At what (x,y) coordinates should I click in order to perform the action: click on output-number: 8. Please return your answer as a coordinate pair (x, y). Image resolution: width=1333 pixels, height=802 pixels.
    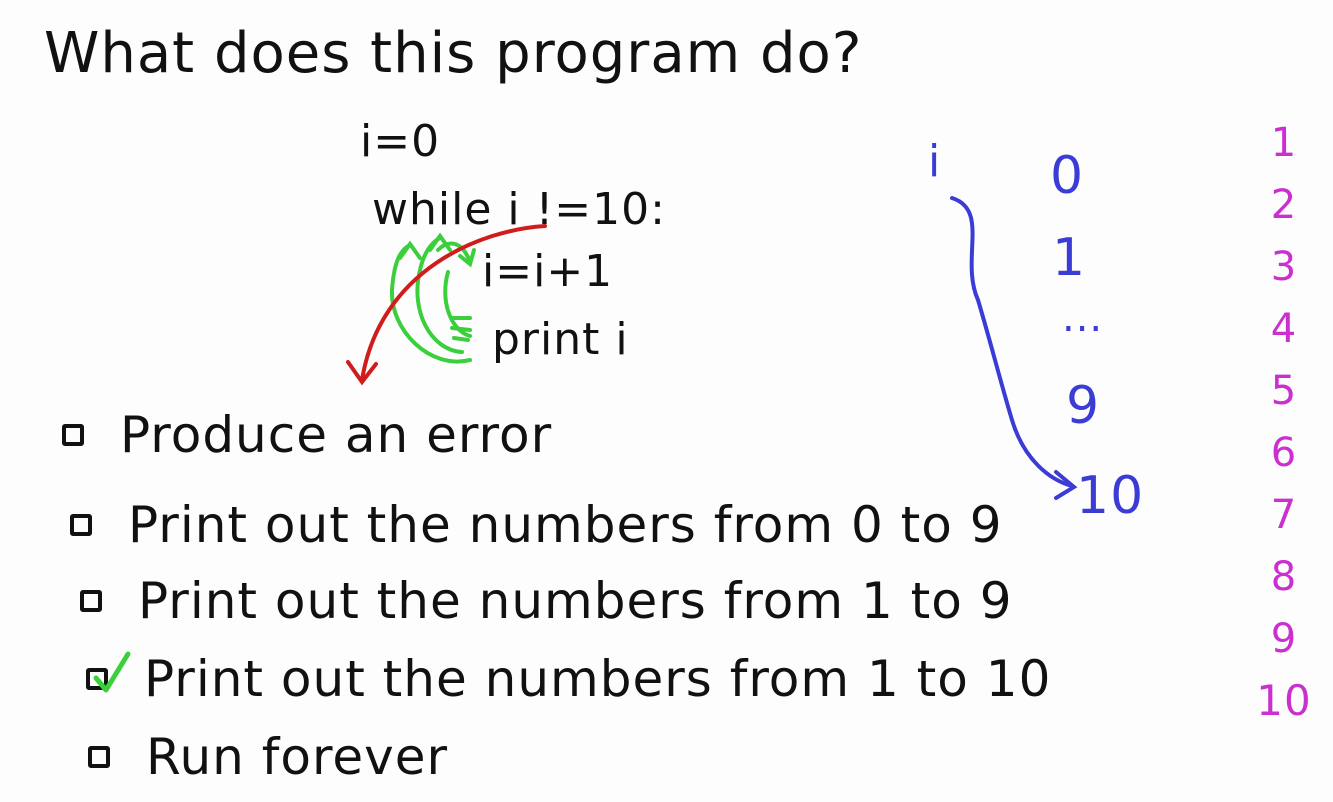
    Looking at the image, I should click on (1284, 577).